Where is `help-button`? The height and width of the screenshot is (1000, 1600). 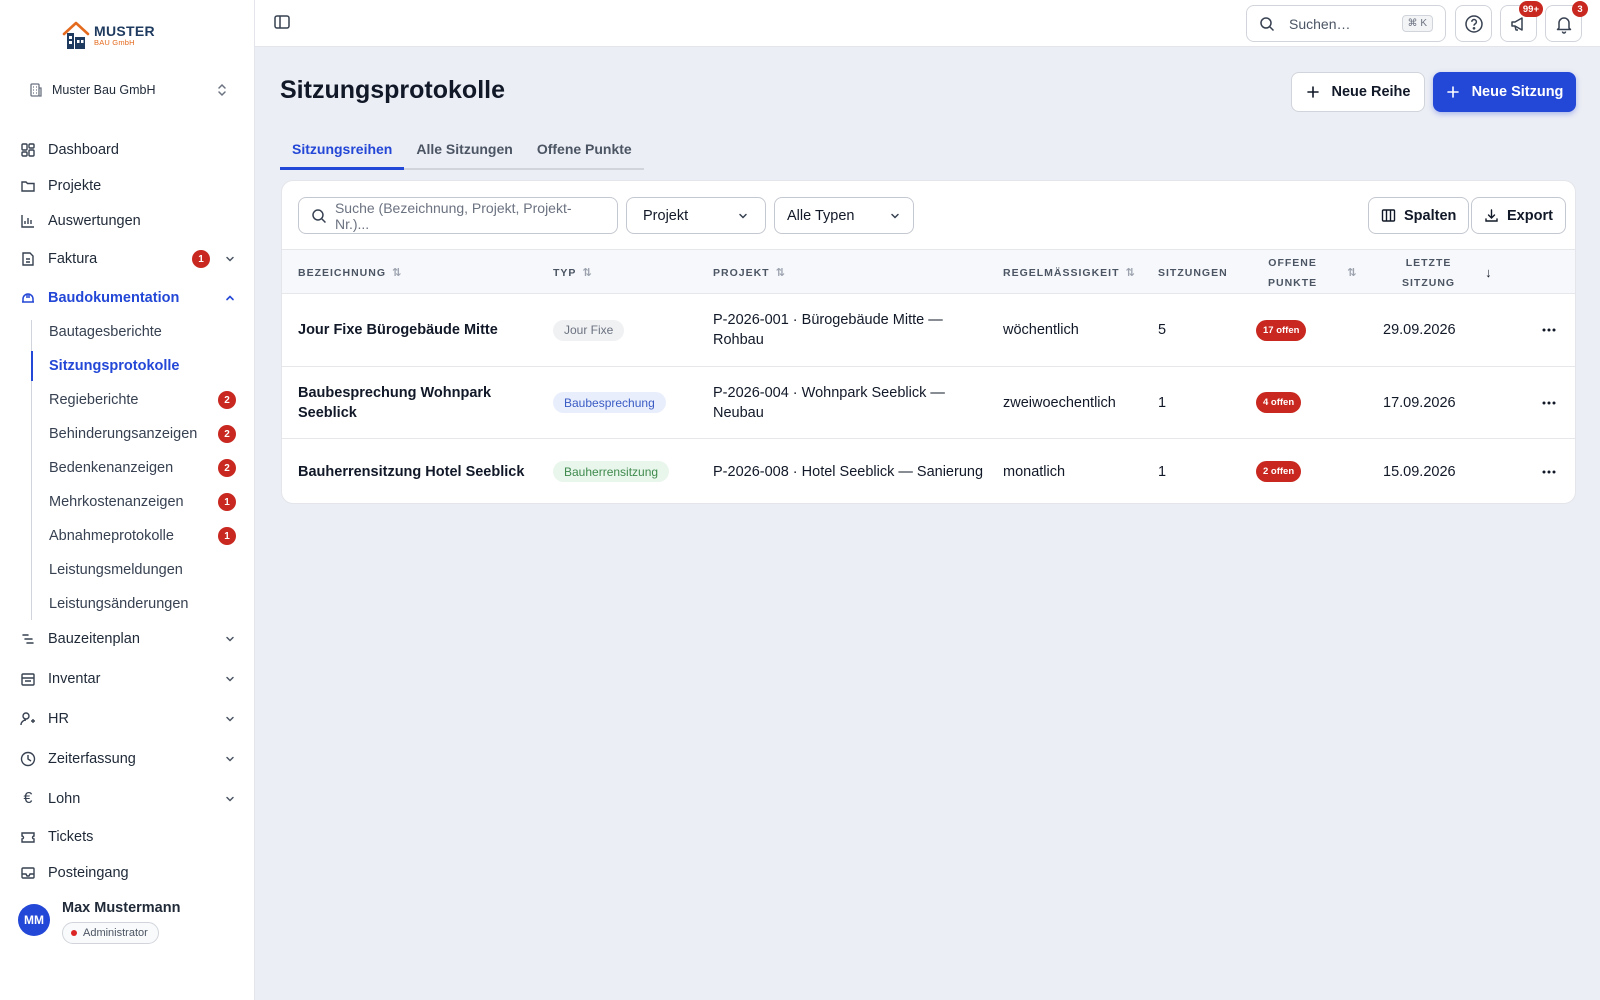 help-button is located at coordinates (1473, 23).